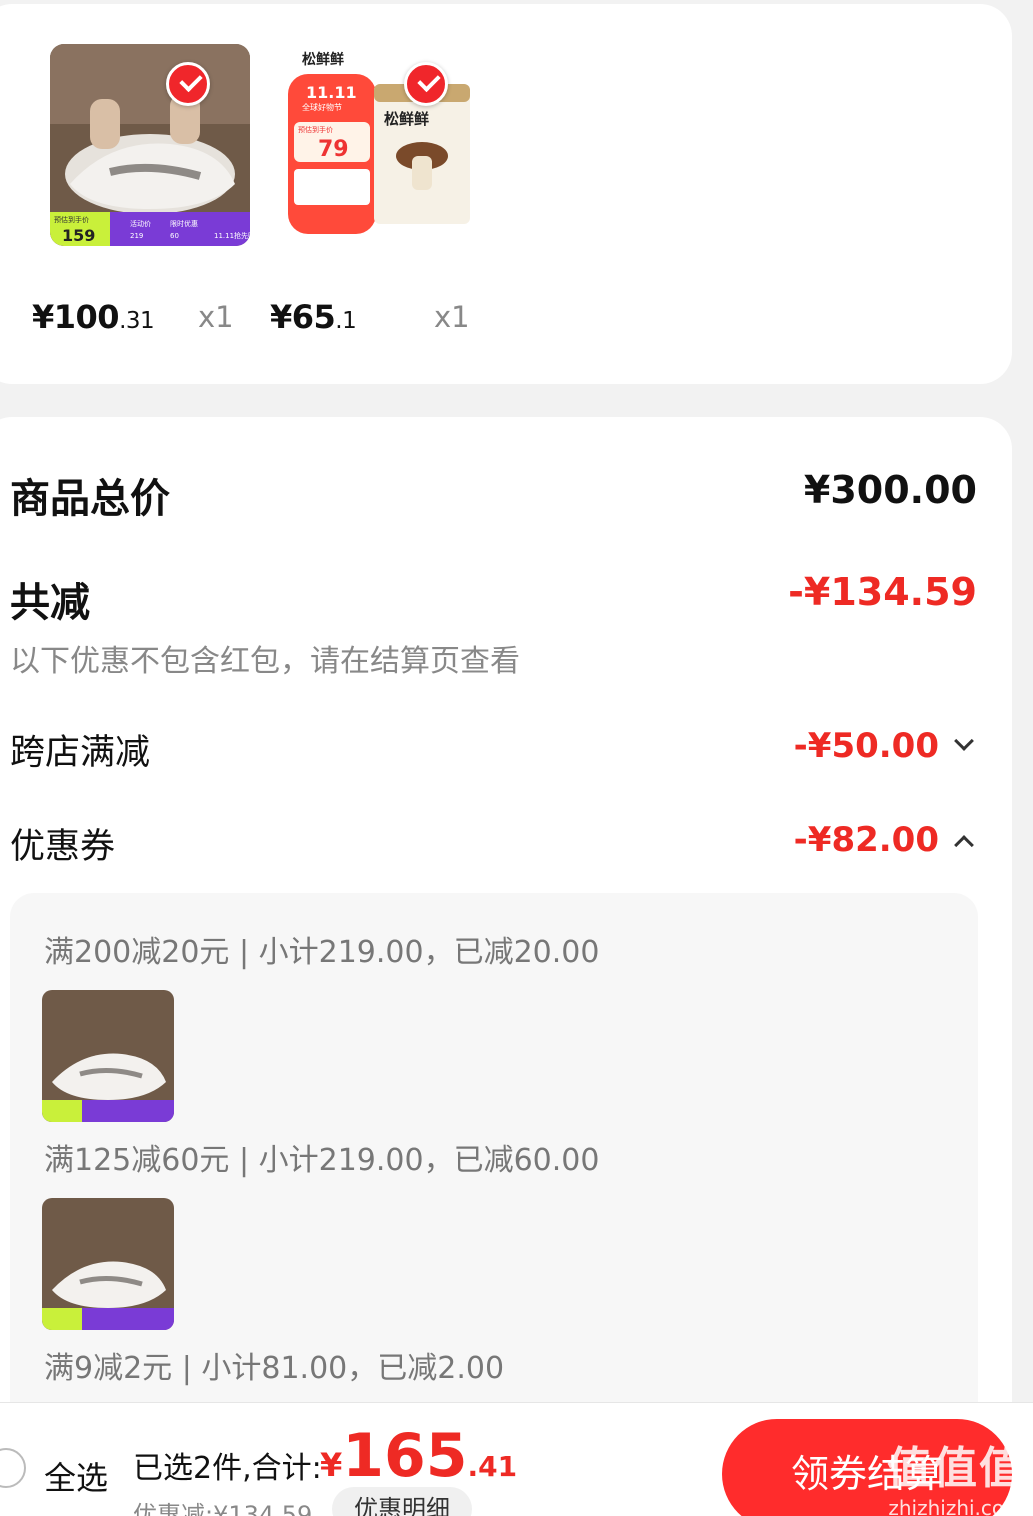 This screenshot has height=1516, width=1033. What do you see at coordinates (93, 317) in the screenshot?
I see `product-price-sneaker: ¥100.31` at bounding box center [93, 317].